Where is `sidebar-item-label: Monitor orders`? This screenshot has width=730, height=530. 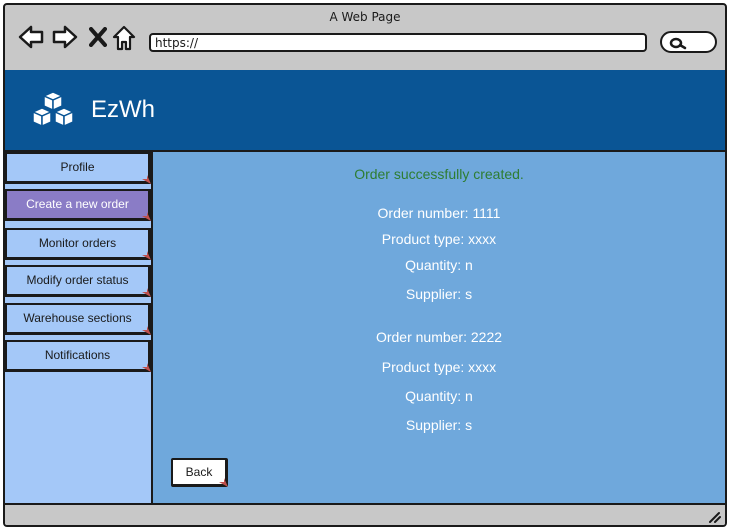
sidebar-item-label: Monitor orders is located at coordinates (77, 243).